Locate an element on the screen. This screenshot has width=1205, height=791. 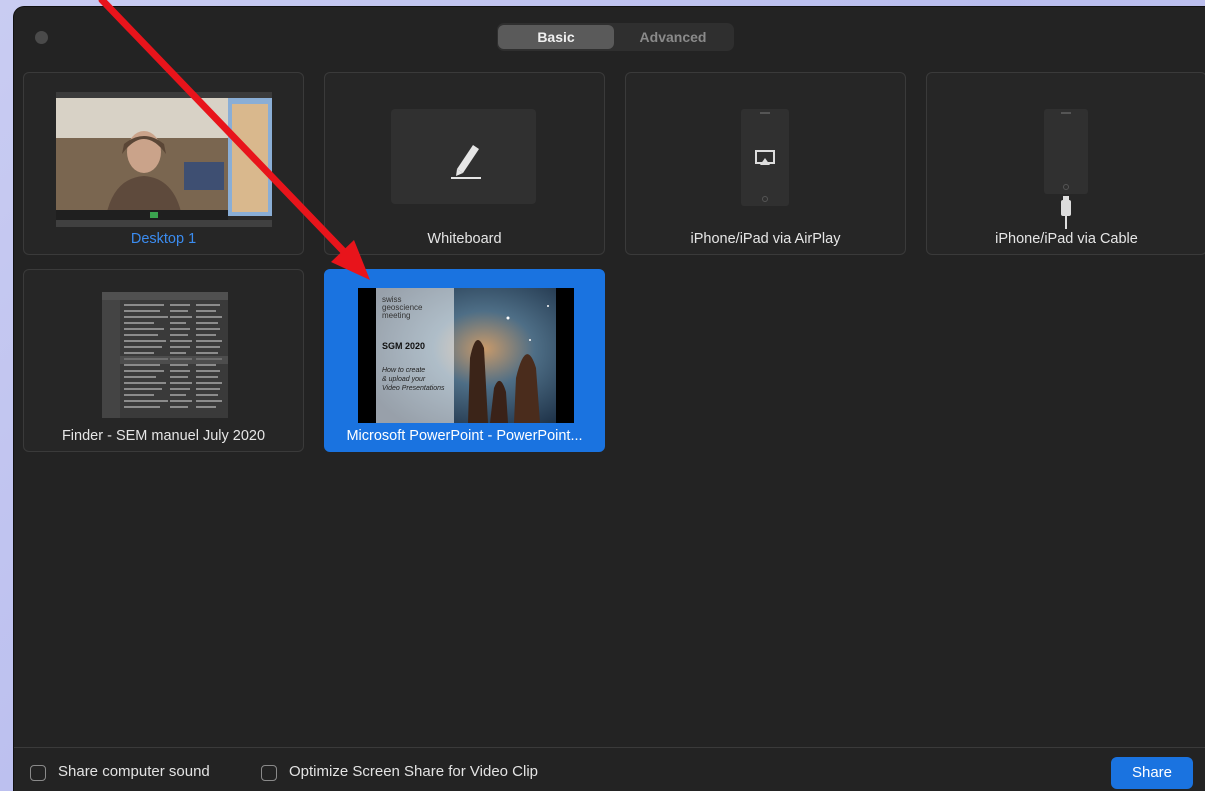
tile-label: Desktop 1 is located at coordinates (163, 239).